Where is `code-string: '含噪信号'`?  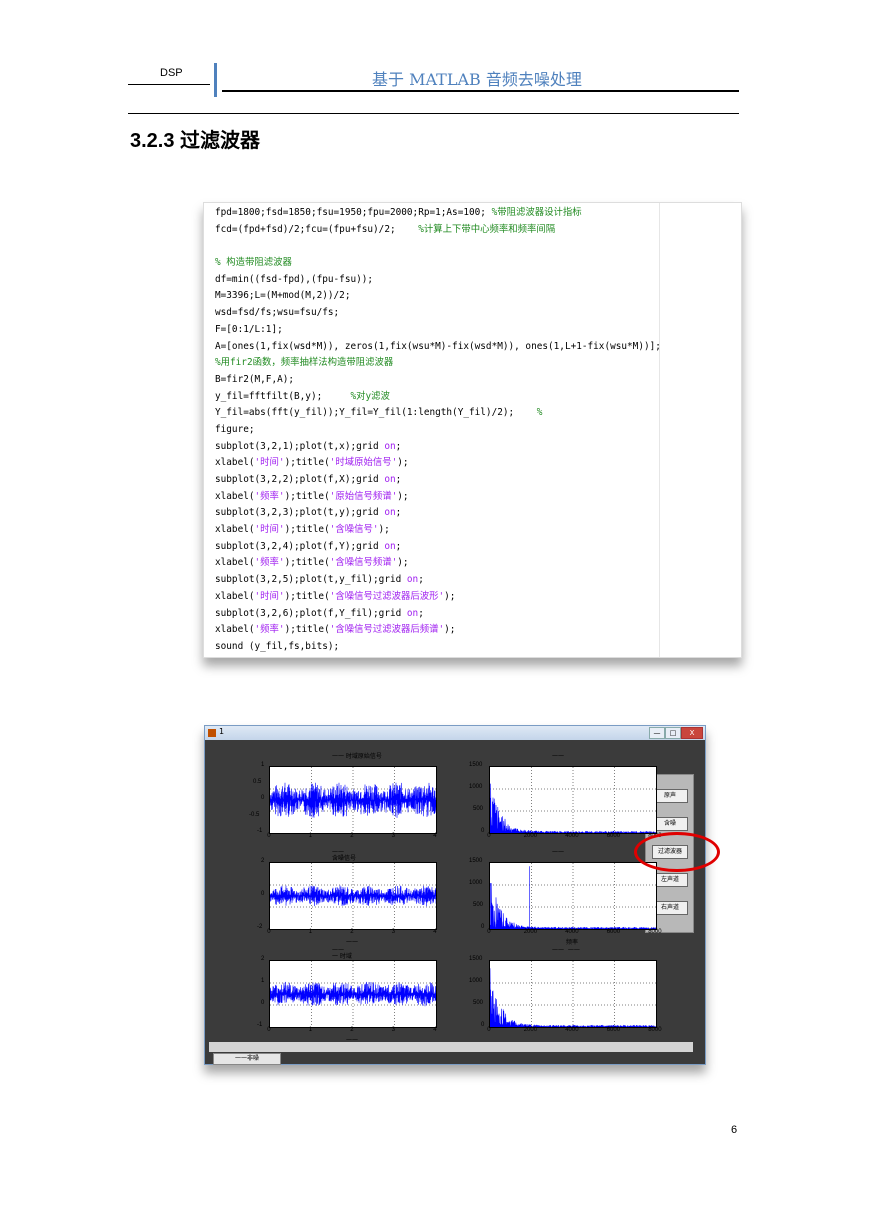 code-string: '含噪信号' is located at coordinates (354, 530).